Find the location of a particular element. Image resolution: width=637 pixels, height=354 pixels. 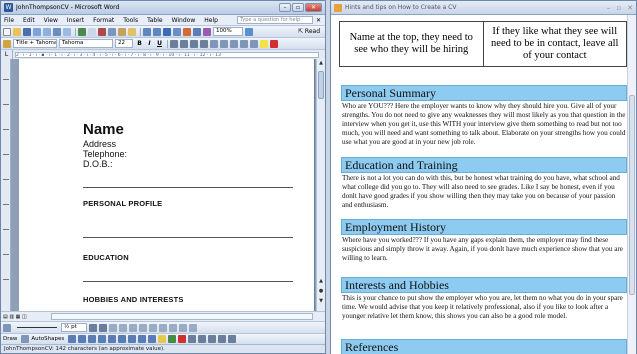

rectangle-tool-icon is located at coordinates (92, 339).